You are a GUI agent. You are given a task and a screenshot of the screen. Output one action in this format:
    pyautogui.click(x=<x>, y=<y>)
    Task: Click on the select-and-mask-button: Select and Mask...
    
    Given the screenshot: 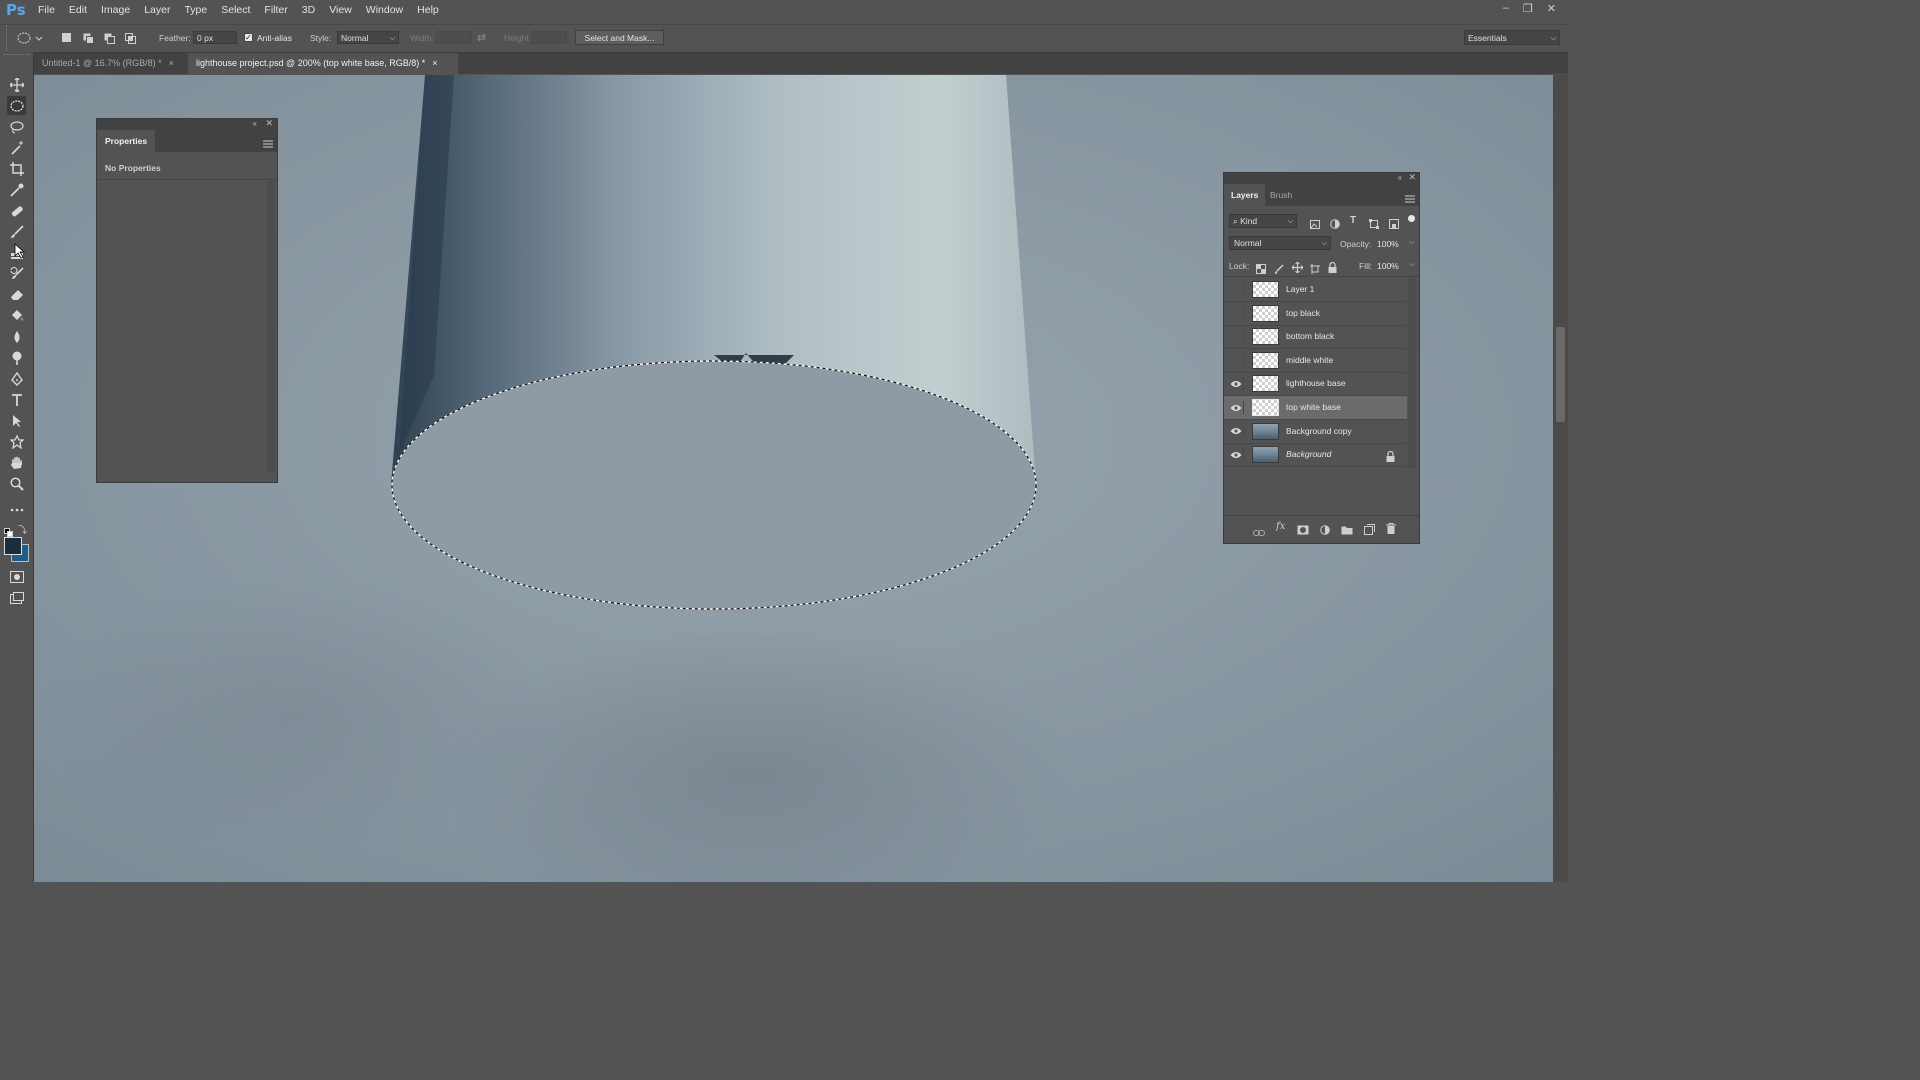 What is the action you would take?
    pyautogui.click(x=619, y=37)
    